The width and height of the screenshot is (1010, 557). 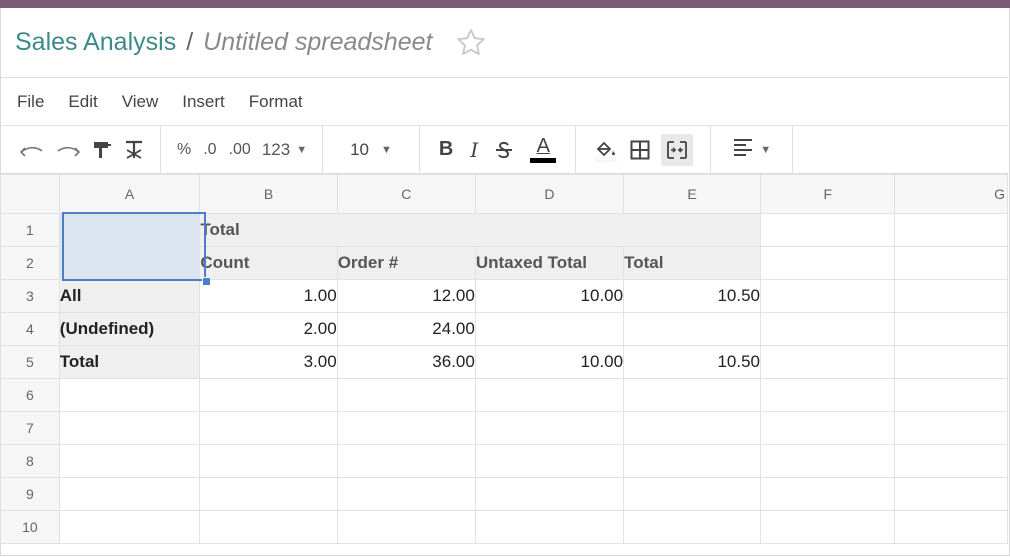 I want to click on column-header-e: E, so click(x=692, y=194).